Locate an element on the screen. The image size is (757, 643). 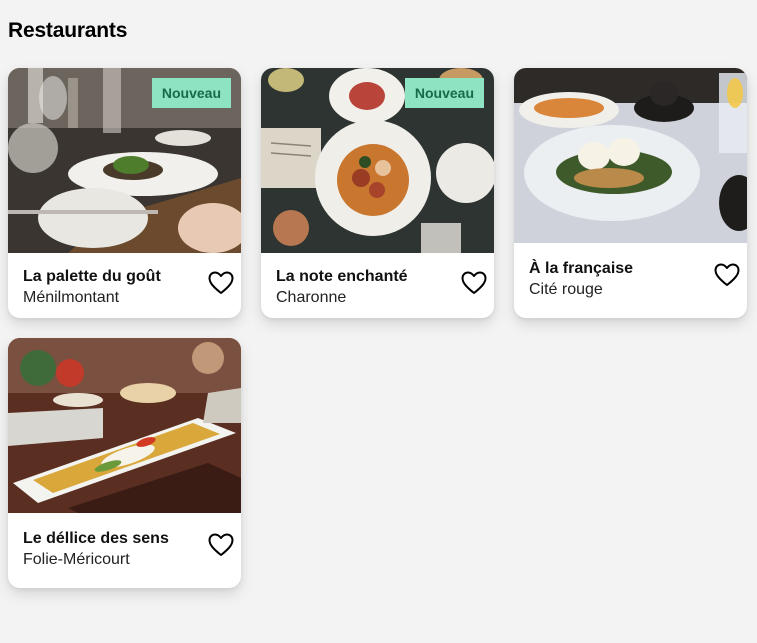
page-title: Restaurants is located at coordinates (68, 30).